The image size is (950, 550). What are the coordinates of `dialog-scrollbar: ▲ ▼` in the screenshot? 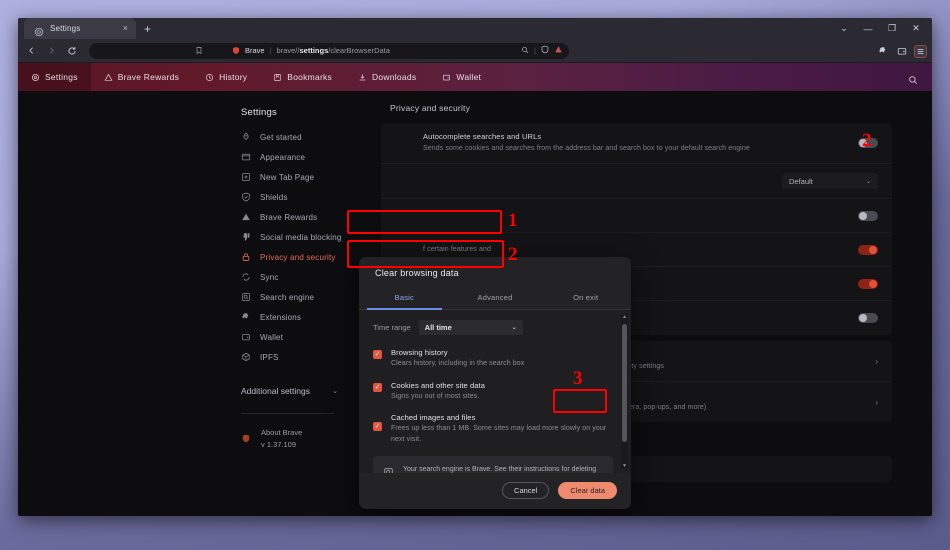 It's located at (624, 391).